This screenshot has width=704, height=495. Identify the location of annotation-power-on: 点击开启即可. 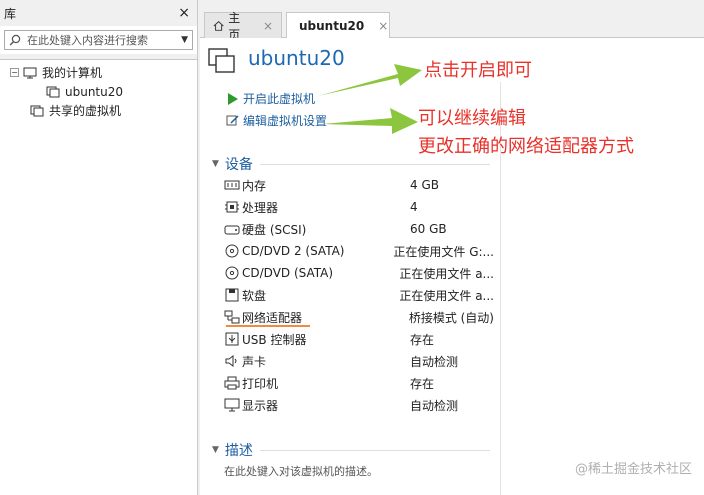
(478, 70).